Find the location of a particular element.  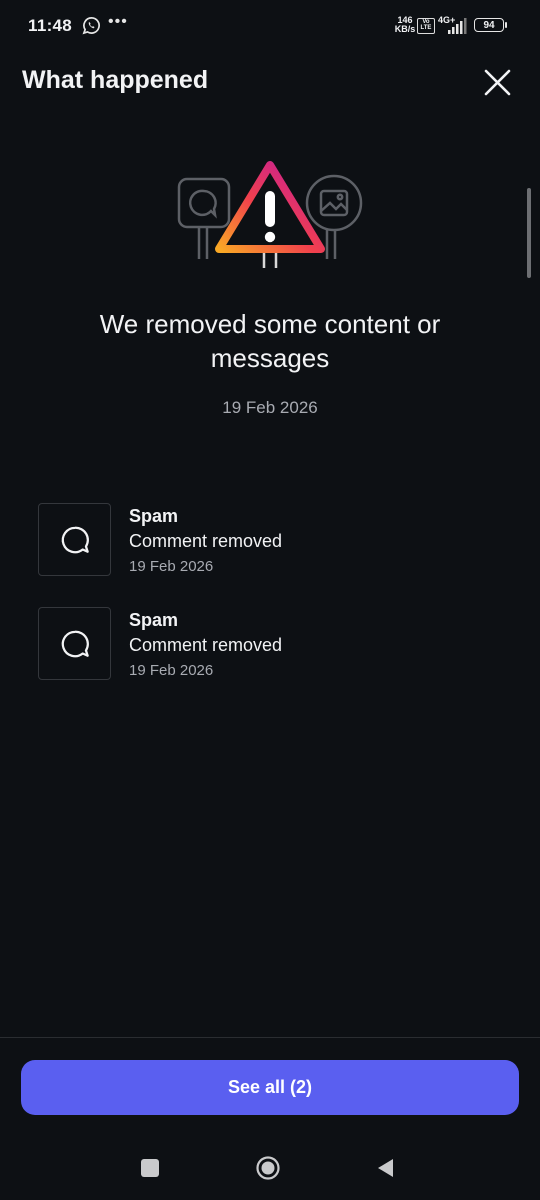

recents-button is located at coordinates (150, 1168).